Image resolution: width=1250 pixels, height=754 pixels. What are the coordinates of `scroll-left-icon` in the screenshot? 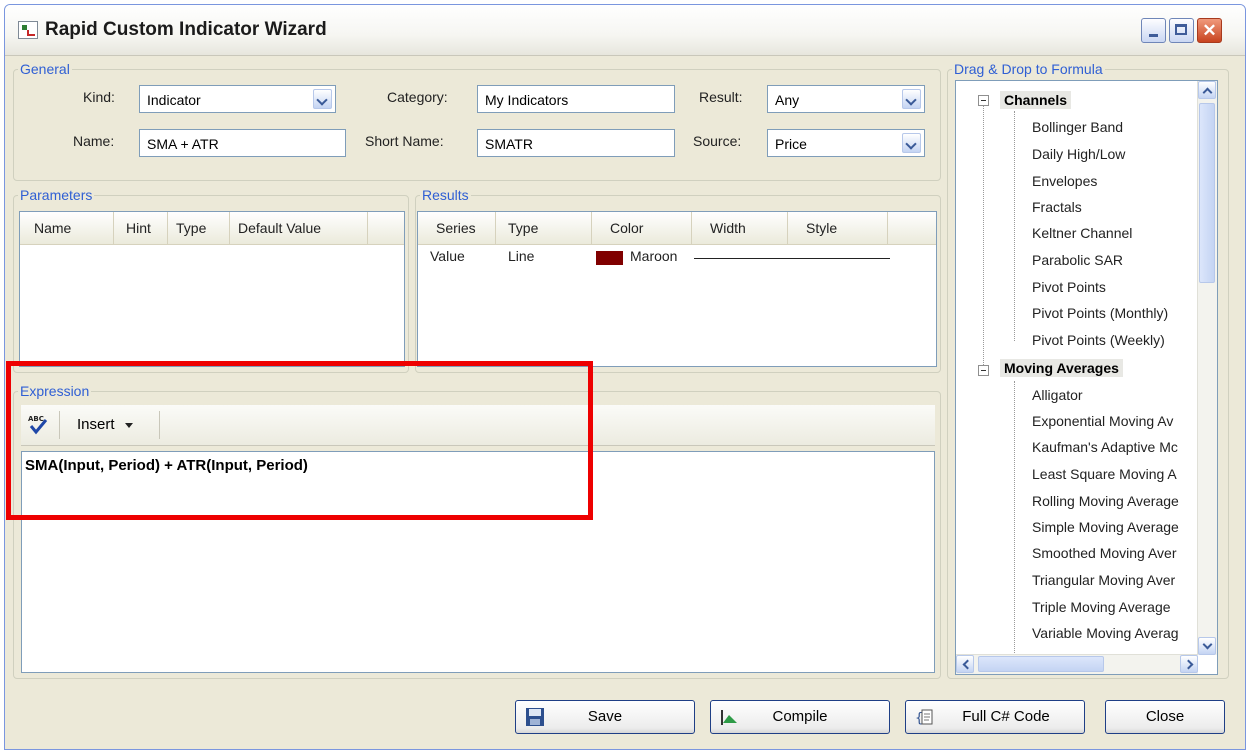 It's located at (965, 664).